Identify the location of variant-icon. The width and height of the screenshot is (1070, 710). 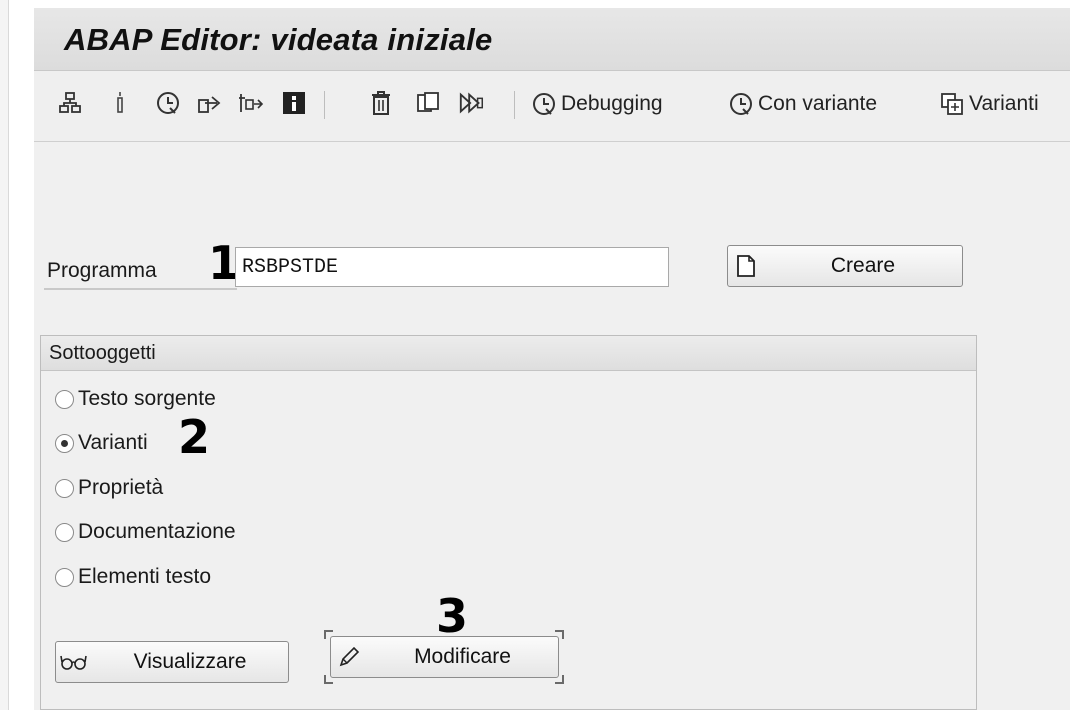
(251, 103).